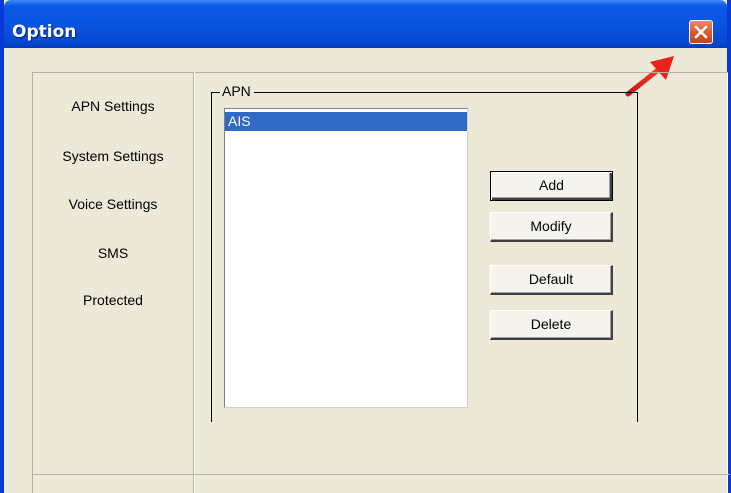 The height and width of the screenshot is (493, 731). I want to click on sidebar-divider, so click(194, 282).